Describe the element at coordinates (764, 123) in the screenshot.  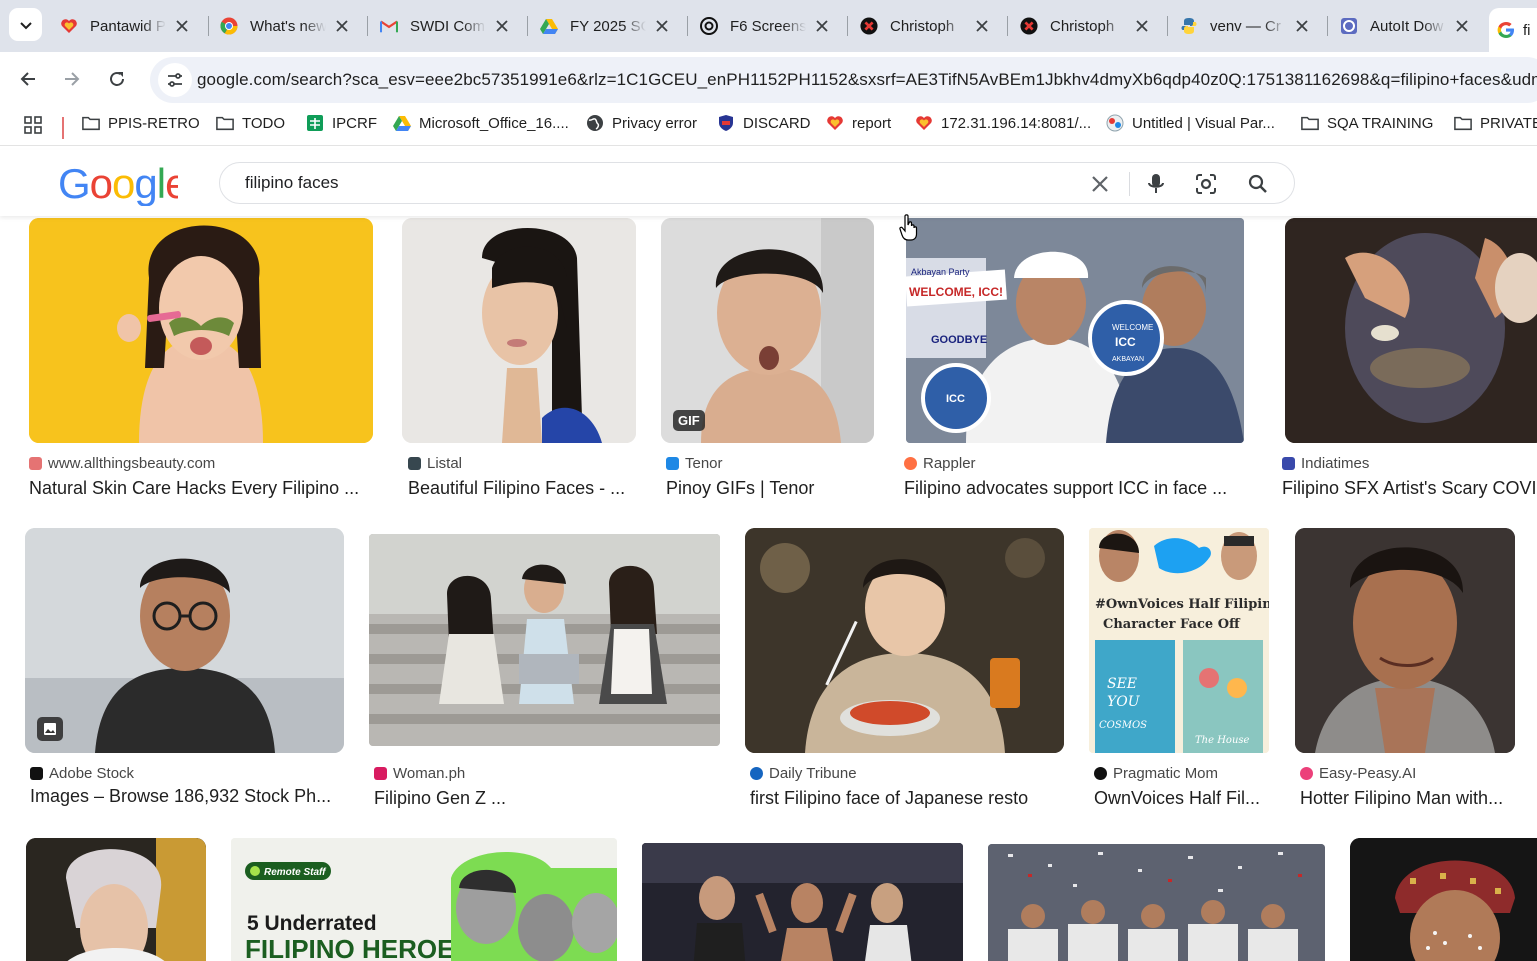
I see `bookmark-discard: DISCARD` at that location.